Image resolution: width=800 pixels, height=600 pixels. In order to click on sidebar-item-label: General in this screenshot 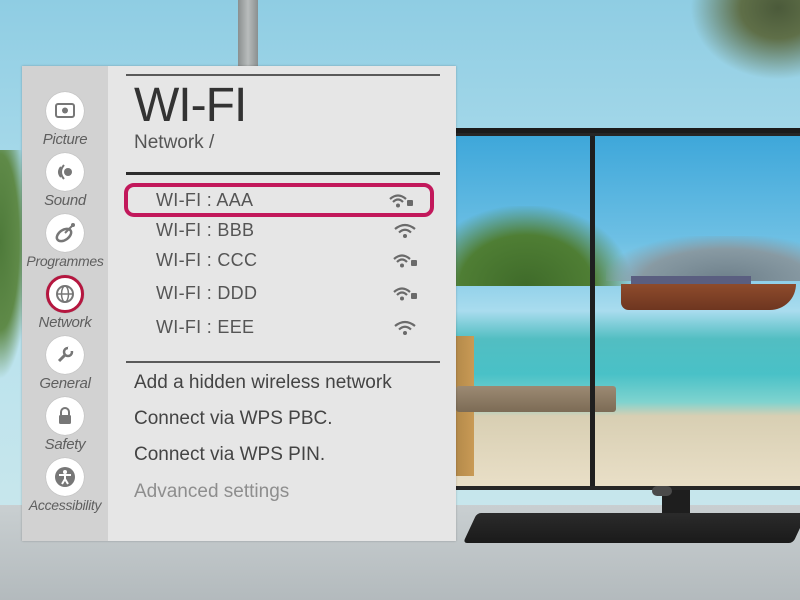, I will do `click(65, 383)`.